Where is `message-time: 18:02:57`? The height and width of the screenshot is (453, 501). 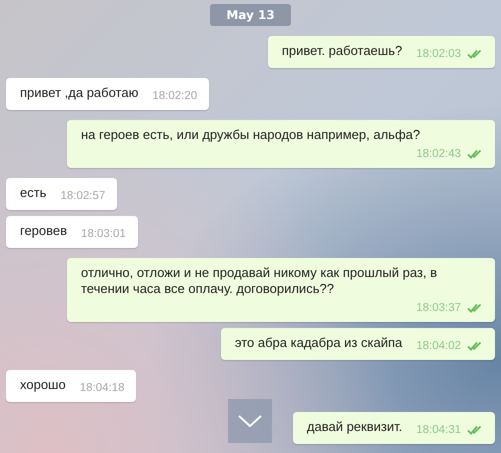 message-time: 18:02:57 is located at coordinates (83, 196).